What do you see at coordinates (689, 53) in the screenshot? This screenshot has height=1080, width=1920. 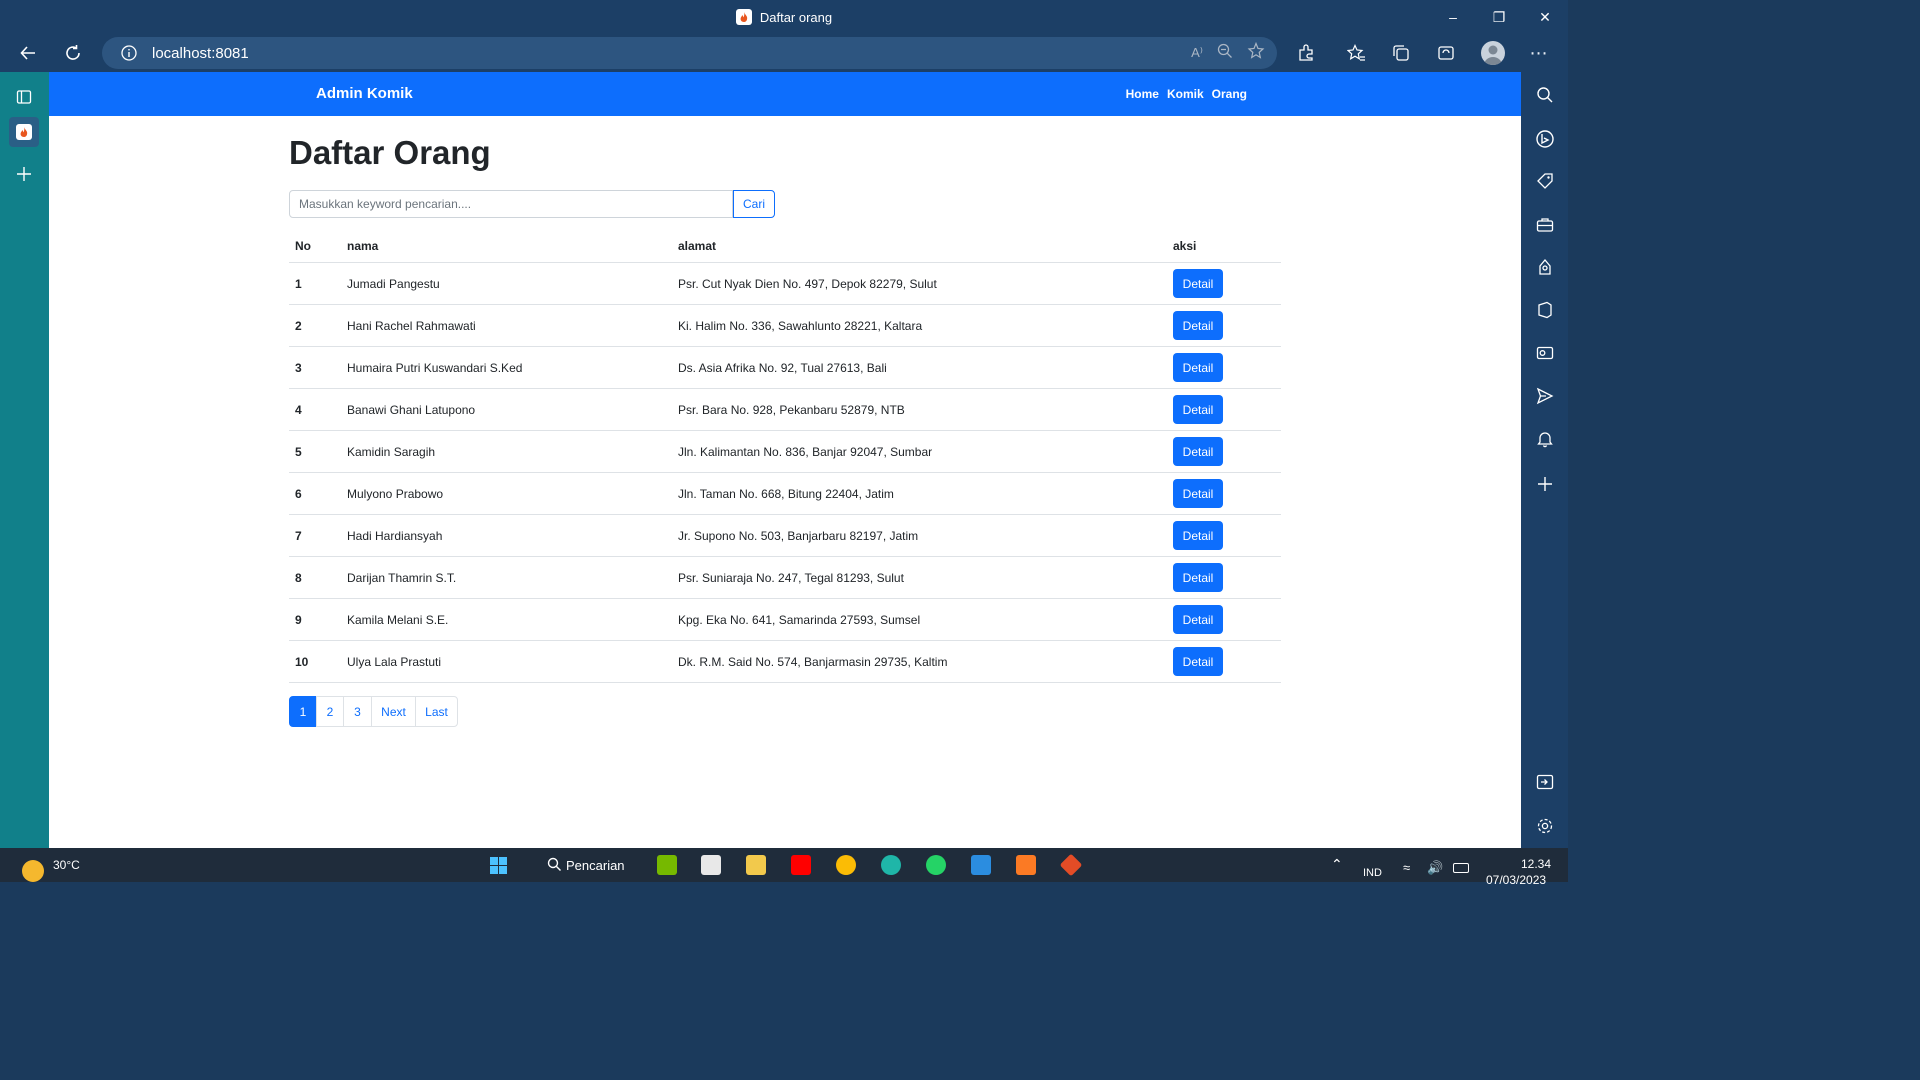 I see `address-bar: localhost:8081 A⁾` at bounding box center [689, 53].